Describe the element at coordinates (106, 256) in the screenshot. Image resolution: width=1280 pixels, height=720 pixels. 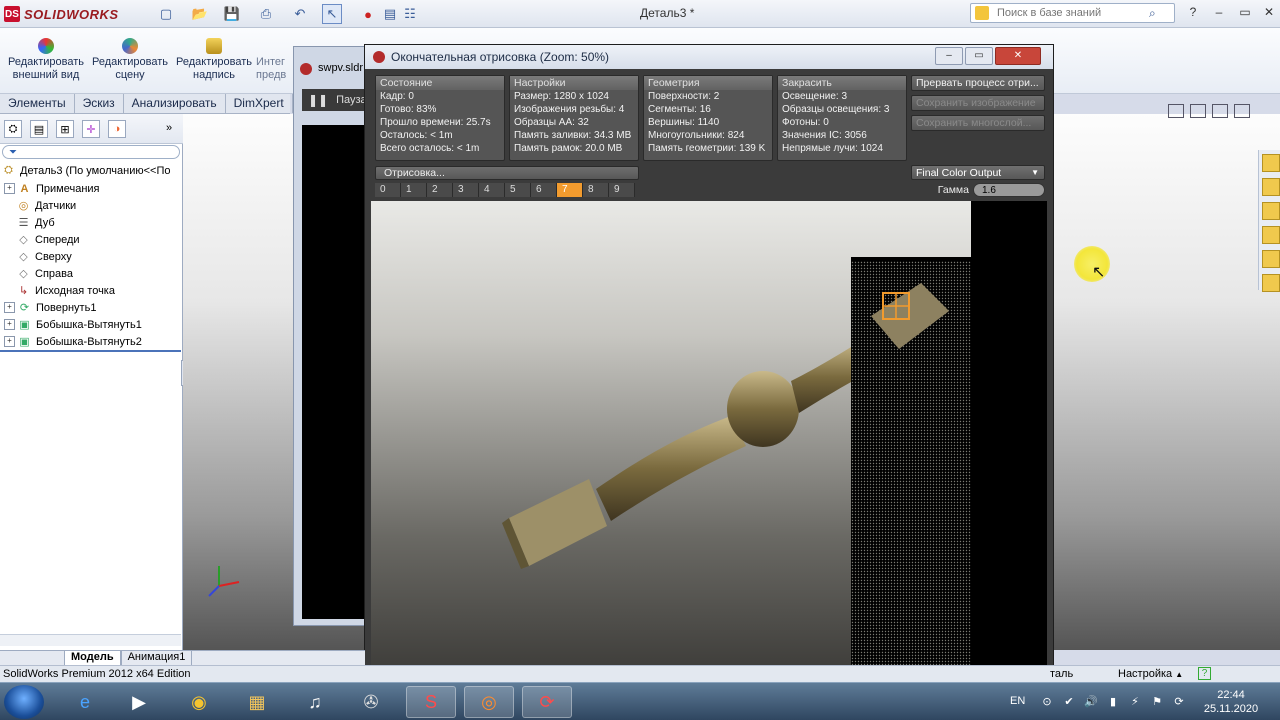
I see `tree-item-top-plane: ◇ Сверху` at that location.